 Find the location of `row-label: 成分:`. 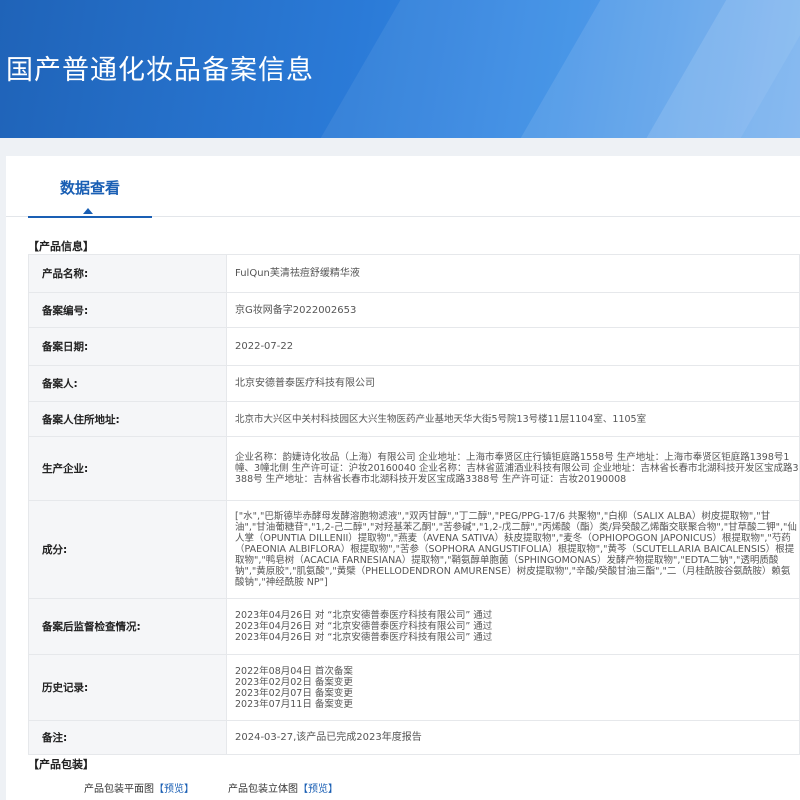

row-label: 成分: is located at coordinates (127, 549).